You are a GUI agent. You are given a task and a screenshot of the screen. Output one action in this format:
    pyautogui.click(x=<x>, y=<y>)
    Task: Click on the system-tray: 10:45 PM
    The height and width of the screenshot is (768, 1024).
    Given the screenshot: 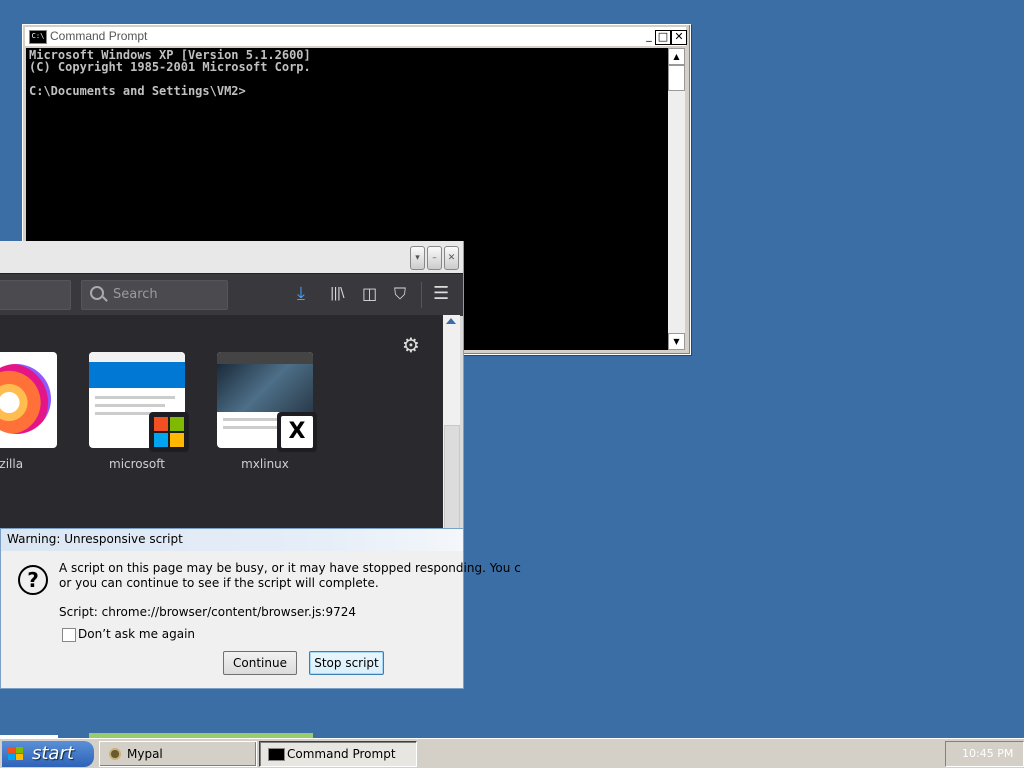 What is the action you would take?
    pyautogui.click(x=984, y=754)
    